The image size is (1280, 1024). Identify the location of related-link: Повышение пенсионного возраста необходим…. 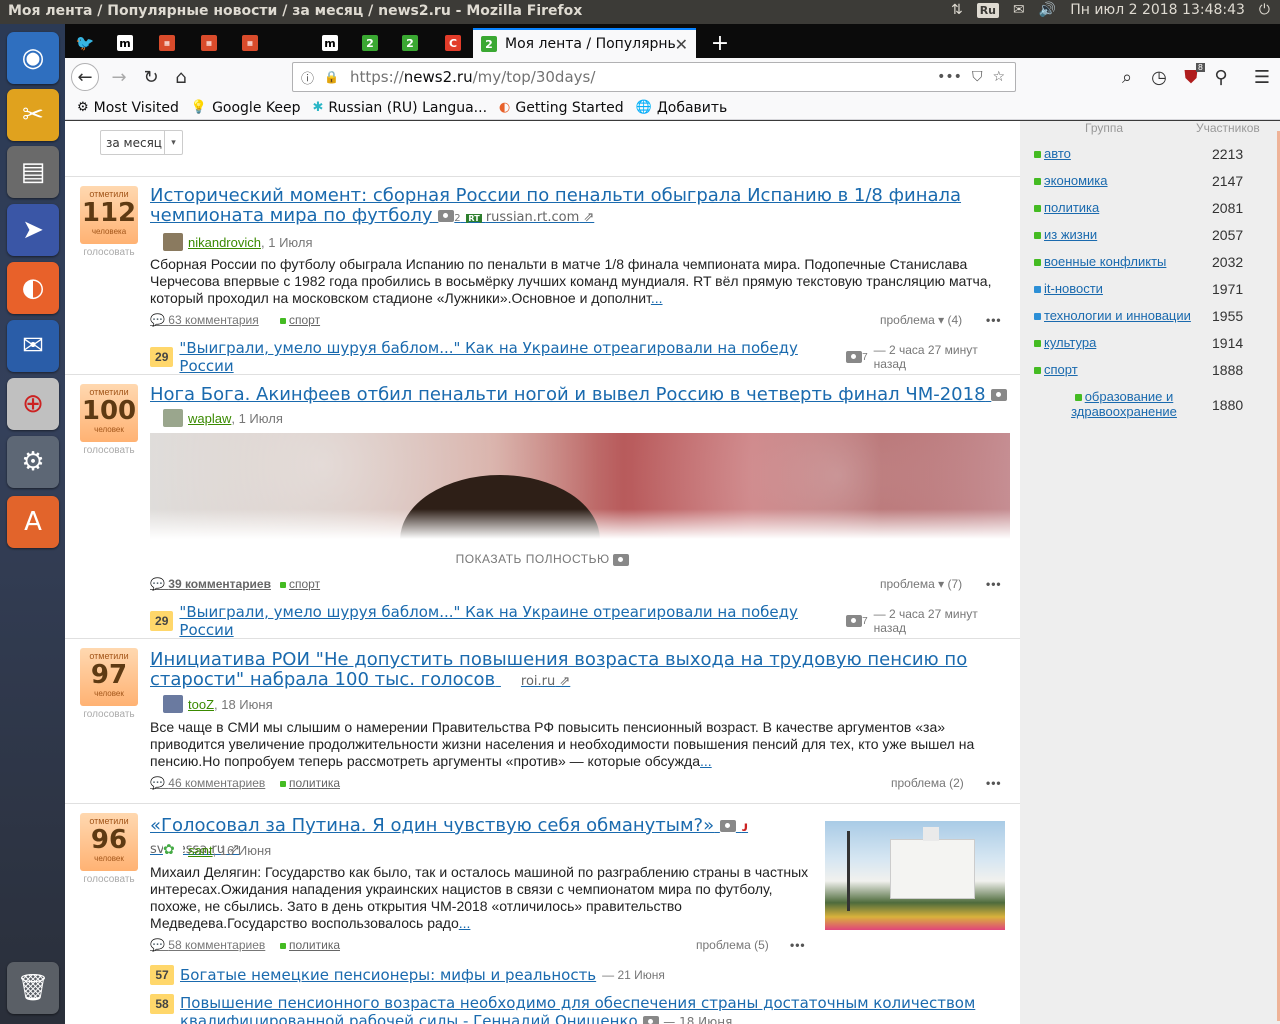
(577, 1009).